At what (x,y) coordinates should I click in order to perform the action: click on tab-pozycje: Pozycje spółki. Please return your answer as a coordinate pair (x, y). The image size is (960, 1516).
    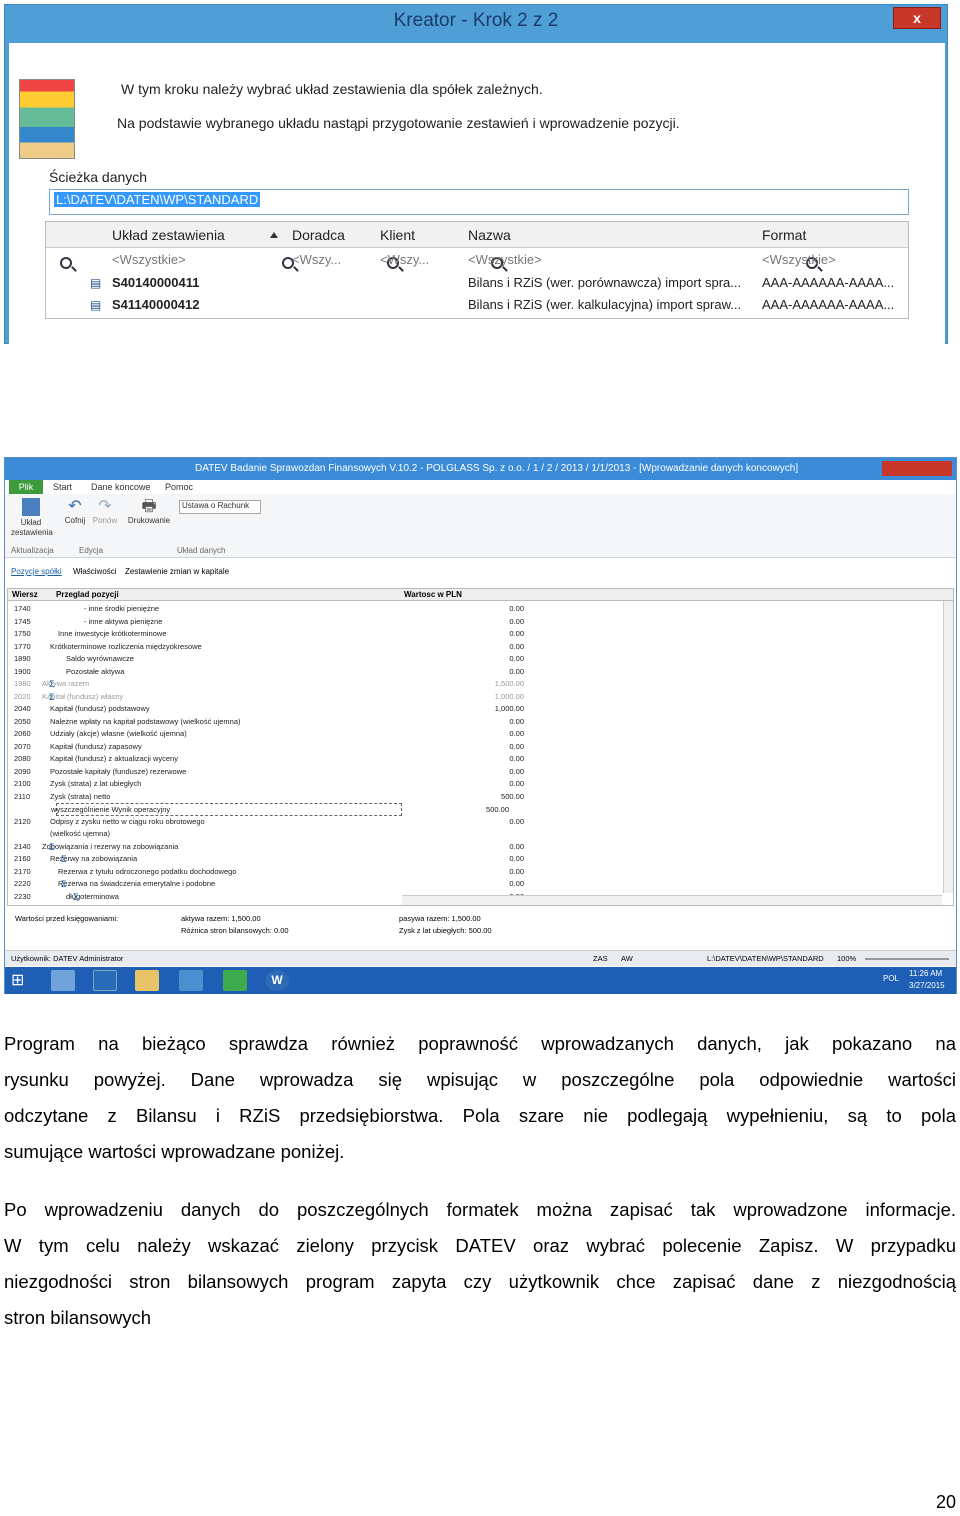
    Looking at the image, I should click on (36, 572).